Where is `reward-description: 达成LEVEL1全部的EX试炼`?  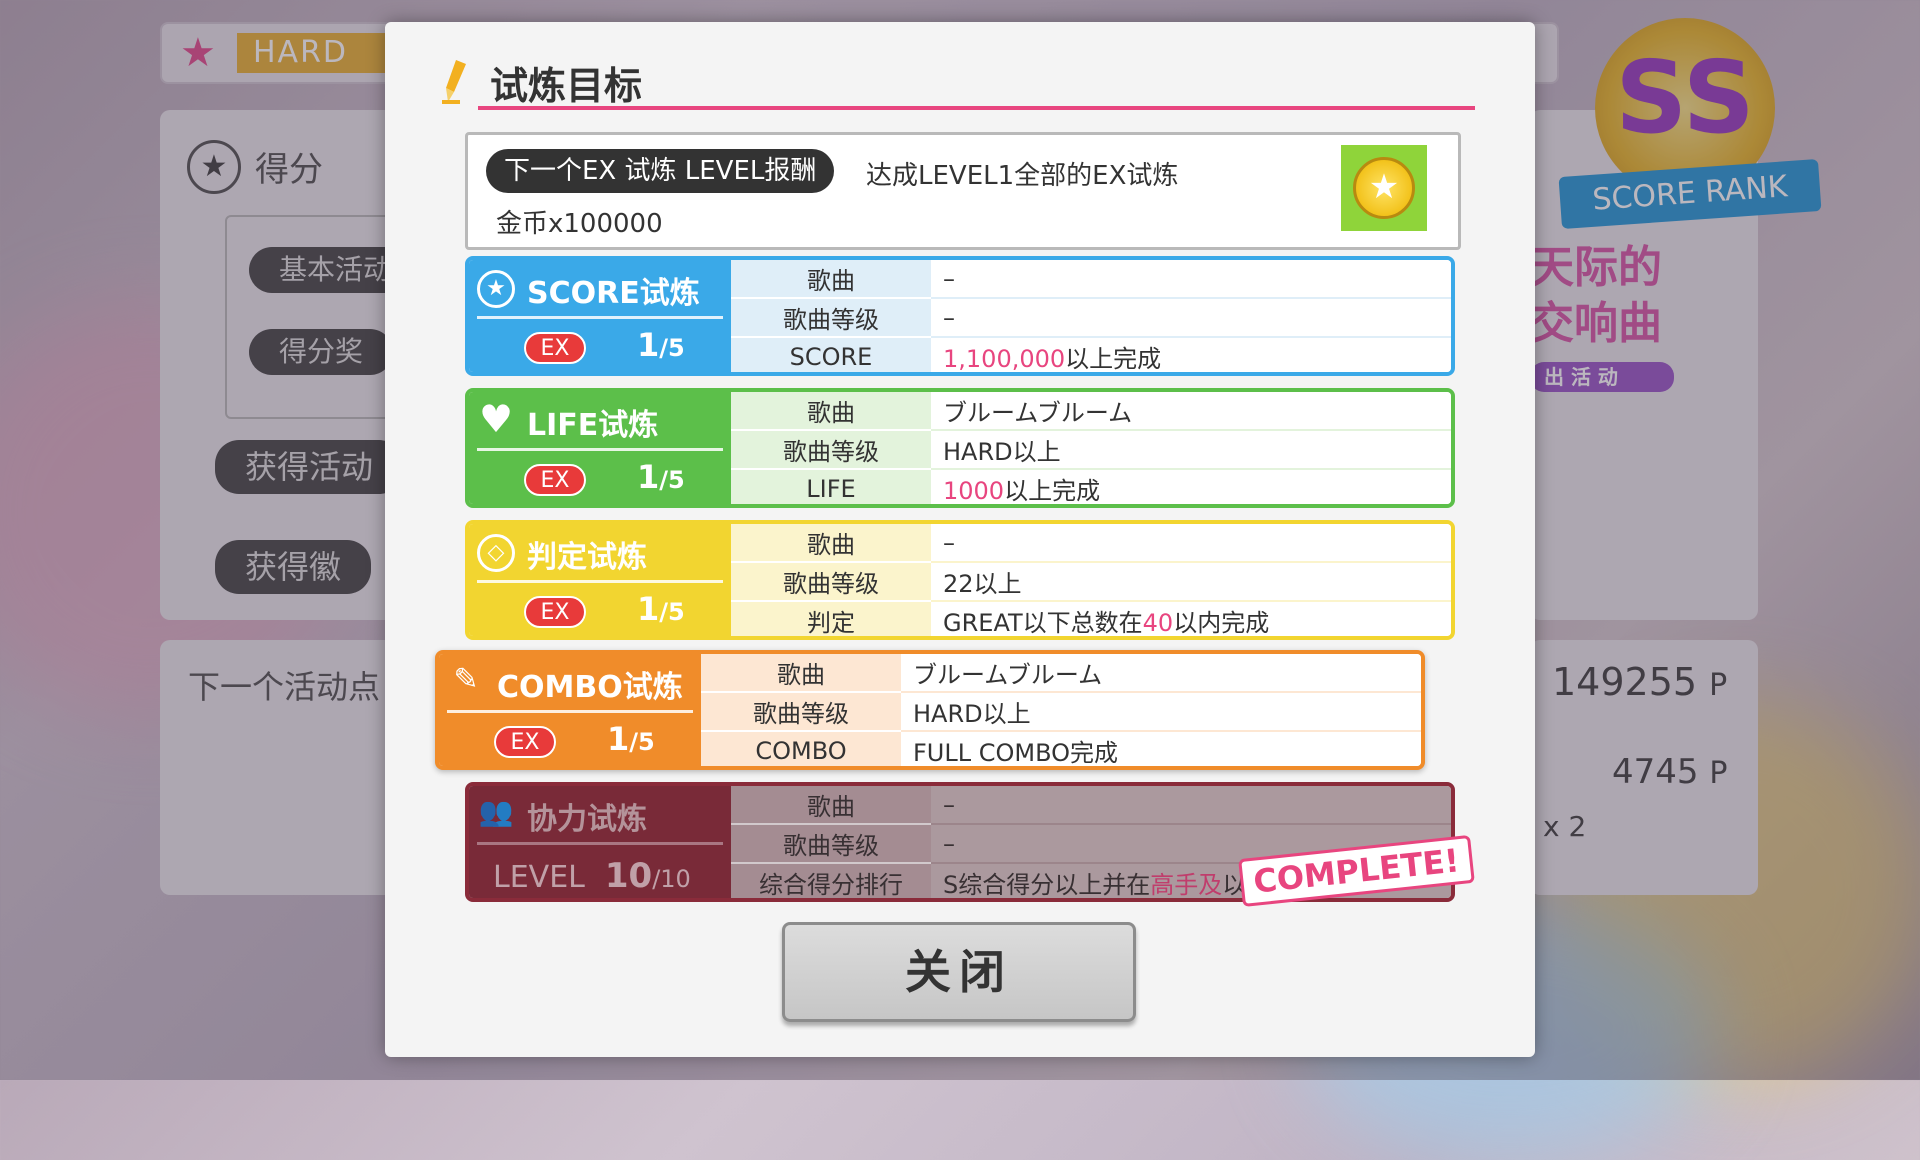
reward-description: 达成LEVEL1全部的EX试炼 is located at coordinates (1022, 176).